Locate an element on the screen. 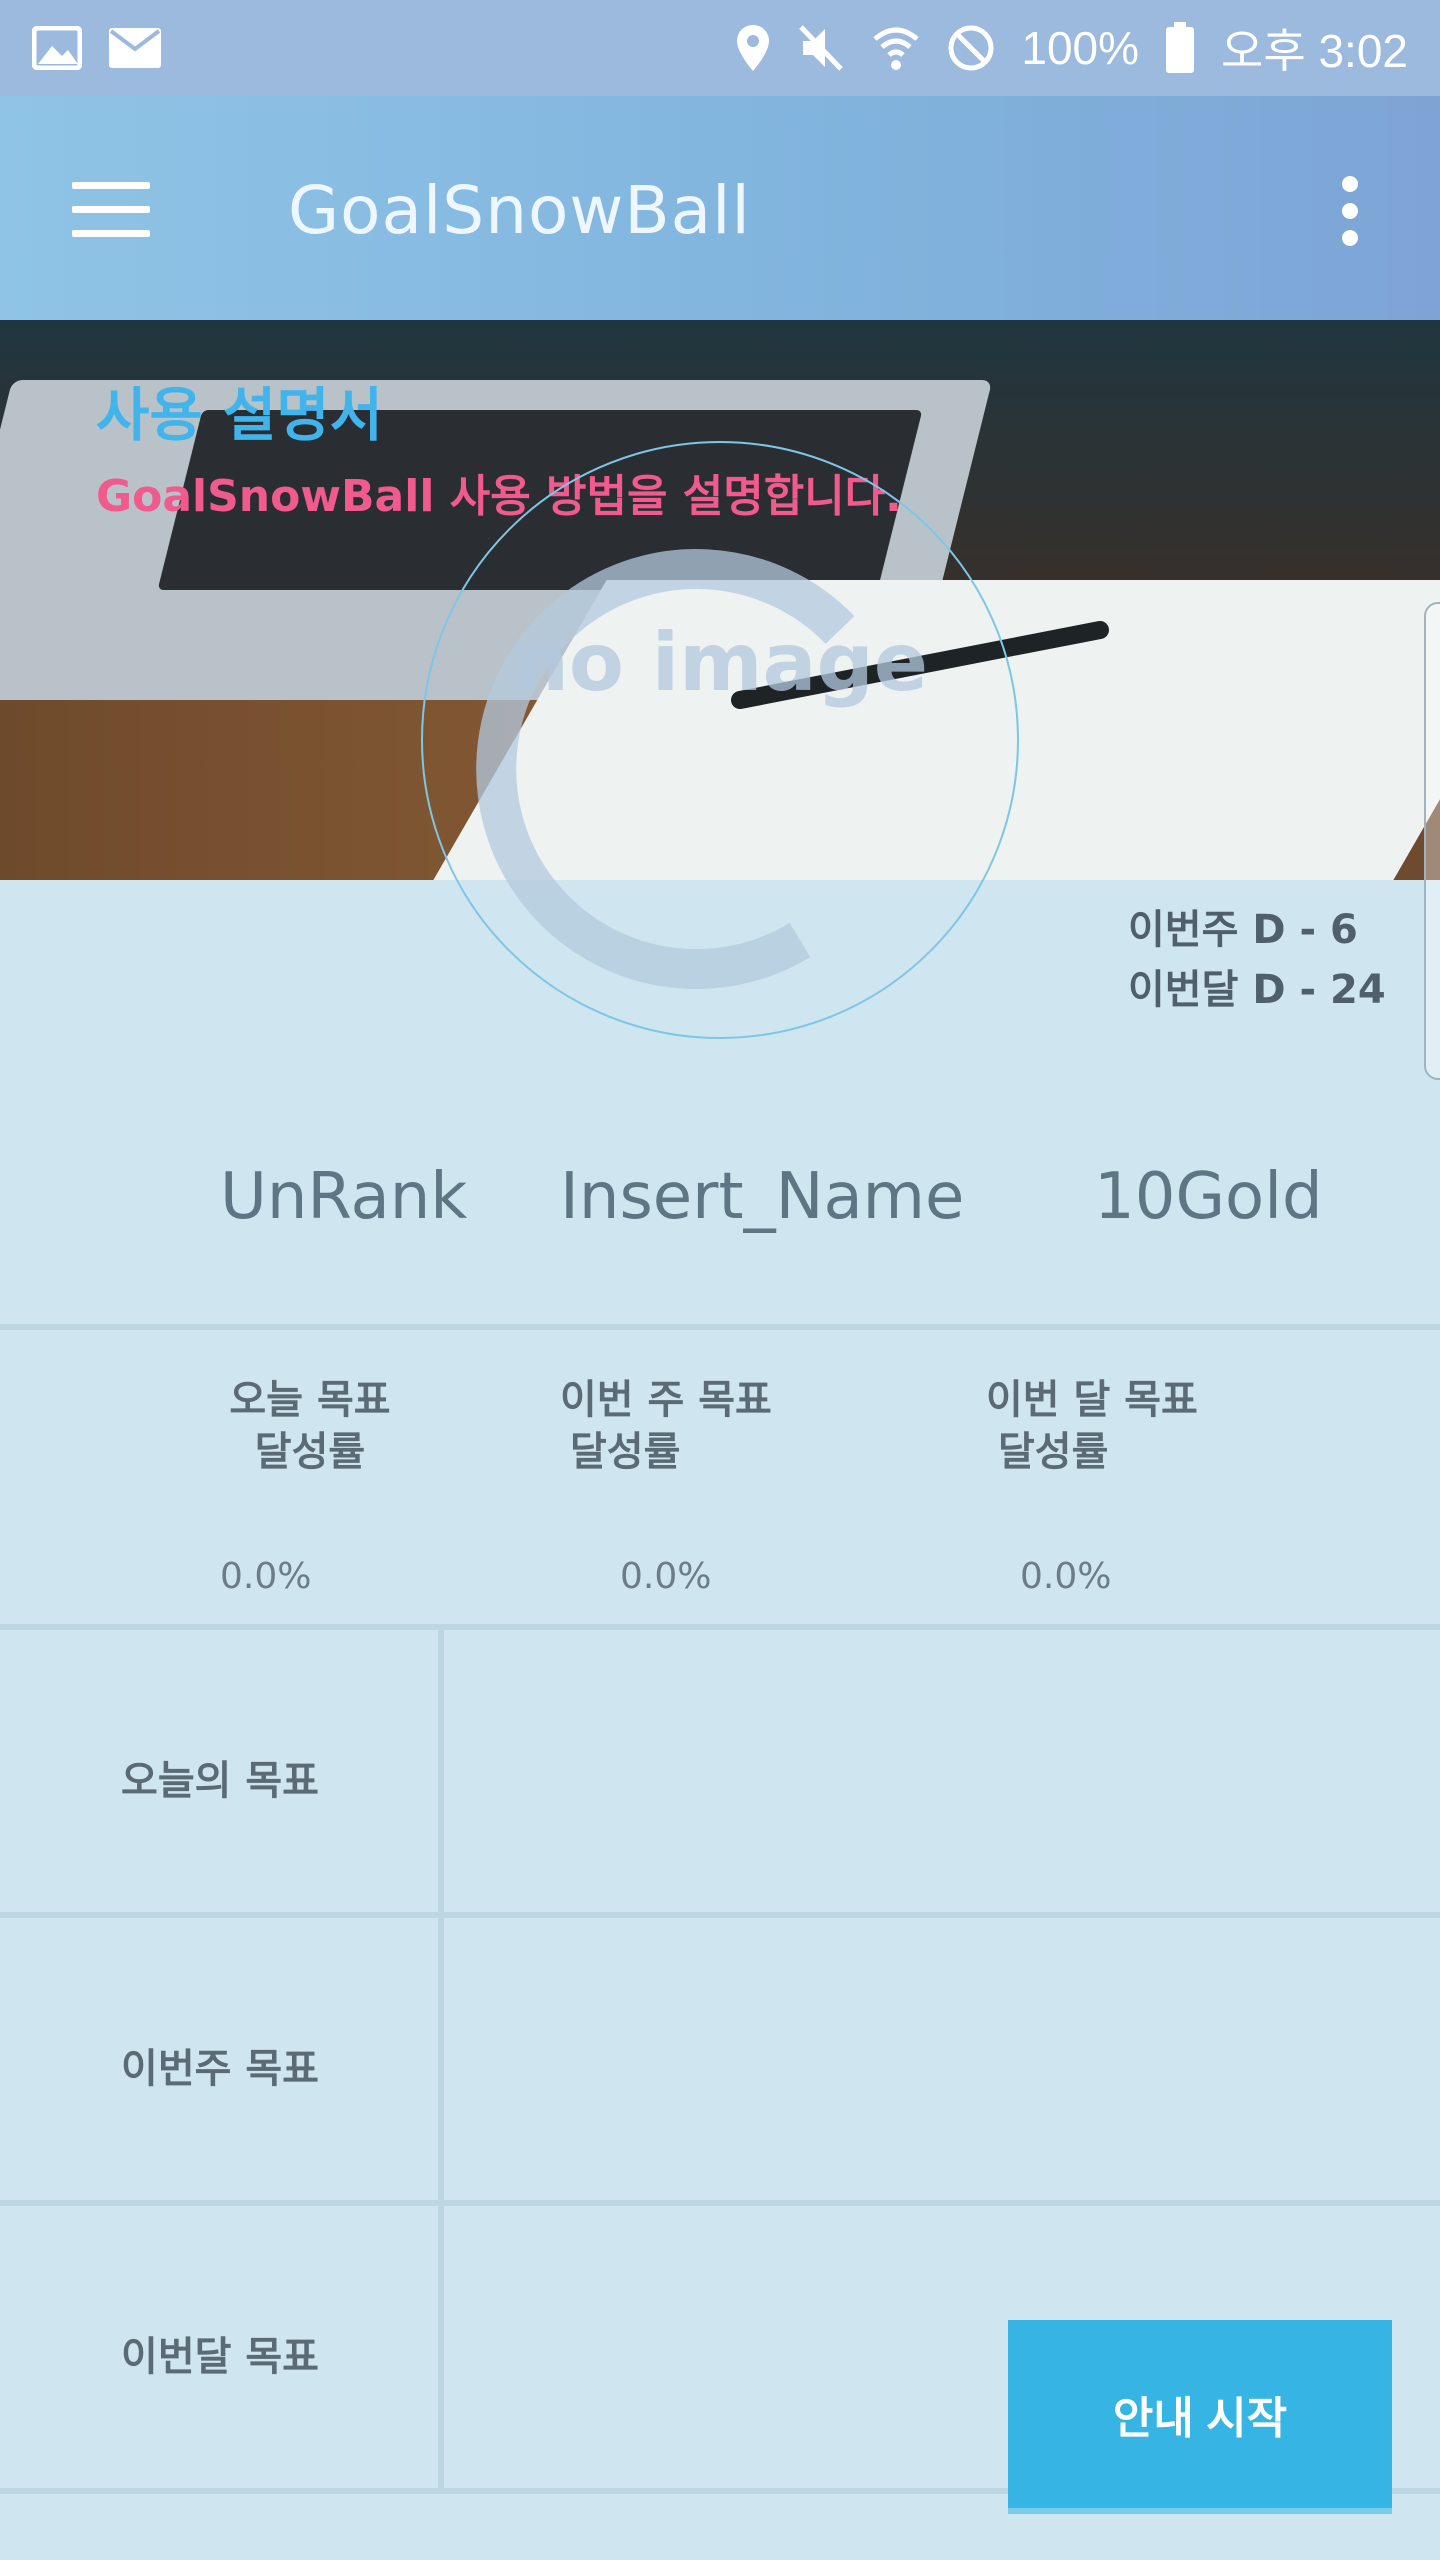  edge-panel-handle is located at coordinates (1432, 841).